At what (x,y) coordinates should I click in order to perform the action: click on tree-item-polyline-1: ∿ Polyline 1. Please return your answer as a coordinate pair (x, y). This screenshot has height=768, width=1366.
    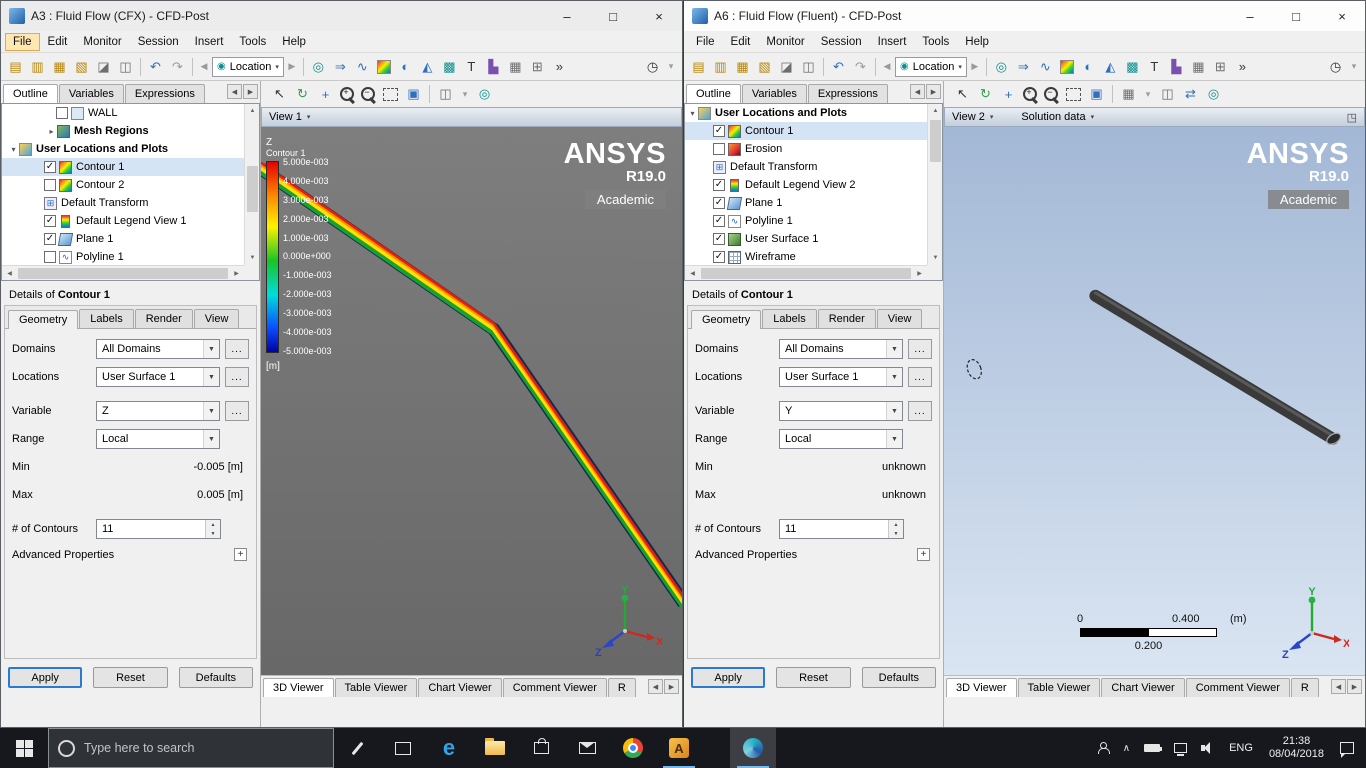
    Looking at the image, I should click on (123, 256).